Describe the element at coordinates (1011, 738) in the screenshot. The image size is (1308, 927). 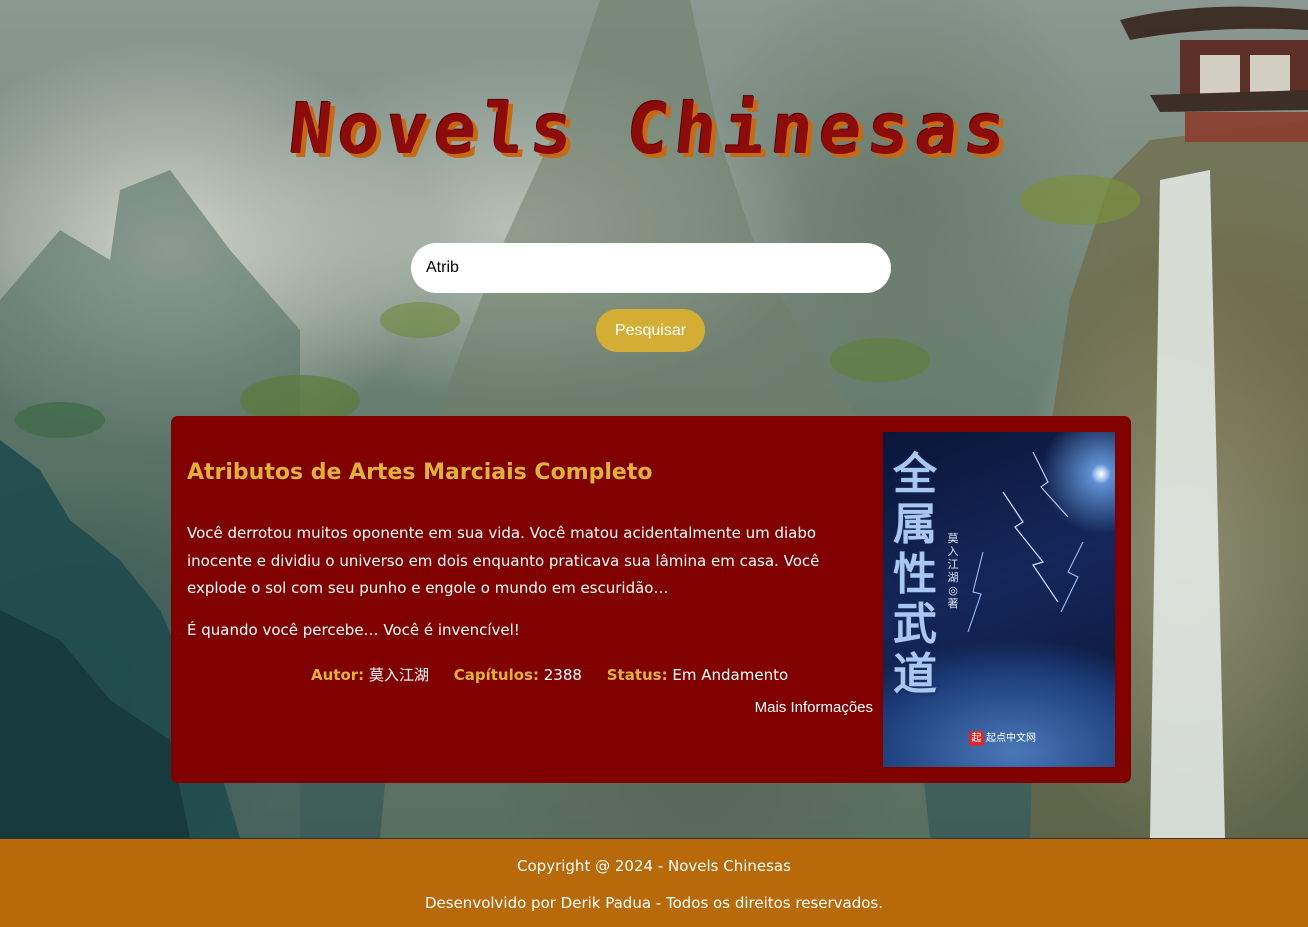
I see `publisher-name: 起点中文网` at that location.